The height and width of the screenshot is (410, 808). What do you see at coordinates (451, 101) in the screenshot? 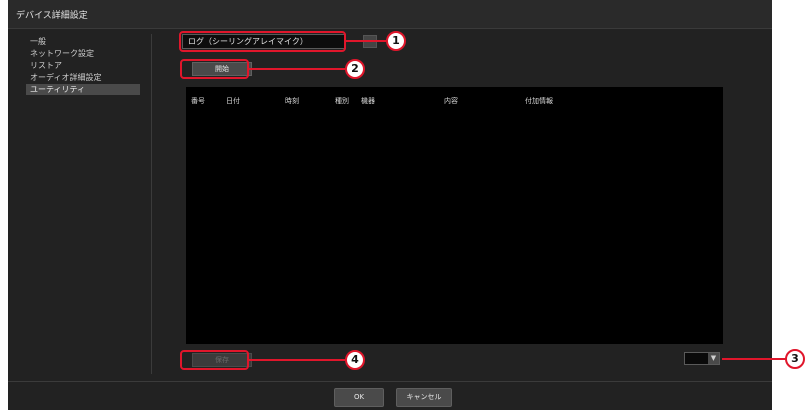
I see `column-header-content: 内容` at bounding box center [451, 101].